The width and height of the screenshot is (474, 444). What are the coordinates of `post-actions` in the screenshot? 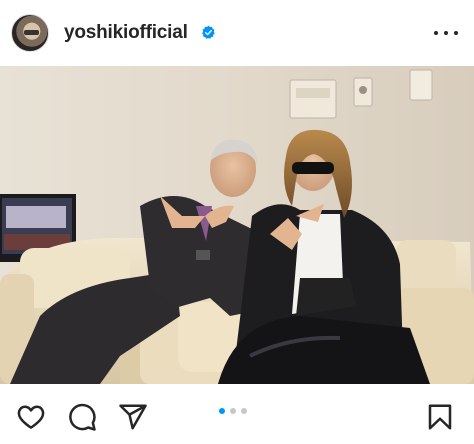 It's located at (237, 414).